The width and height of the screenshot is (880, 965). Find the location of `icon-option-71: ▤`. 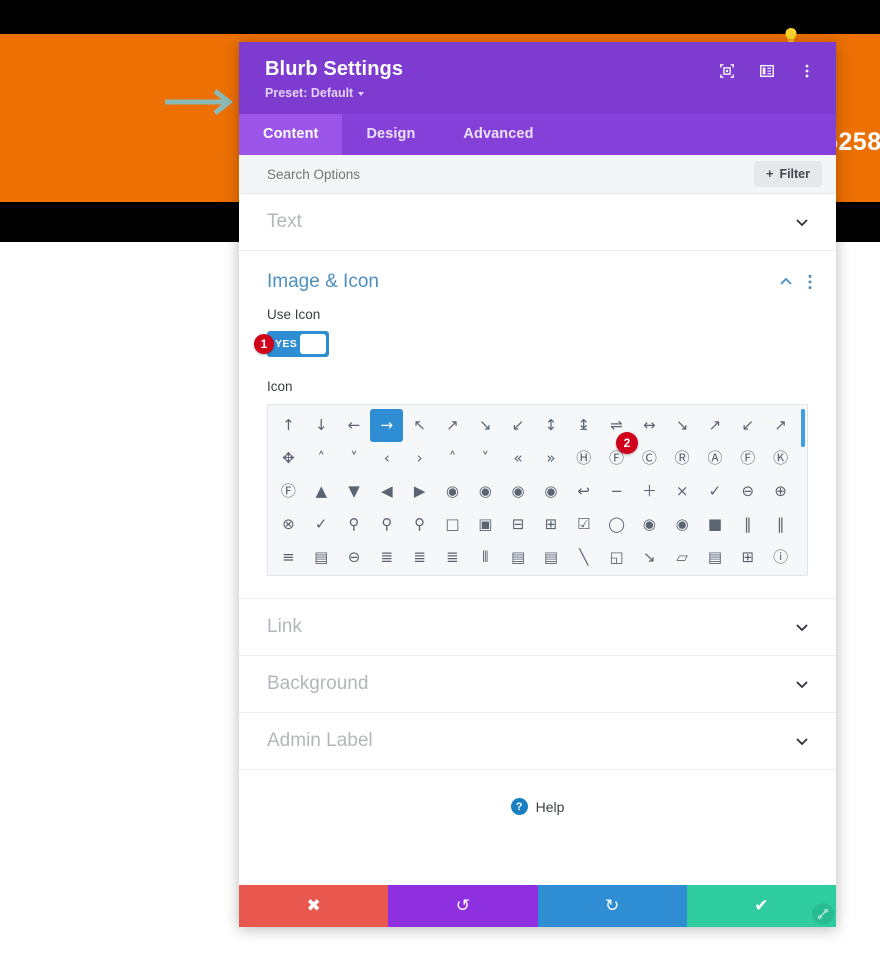

icon-option-71: ▤ is located at coordinates (518, 557).